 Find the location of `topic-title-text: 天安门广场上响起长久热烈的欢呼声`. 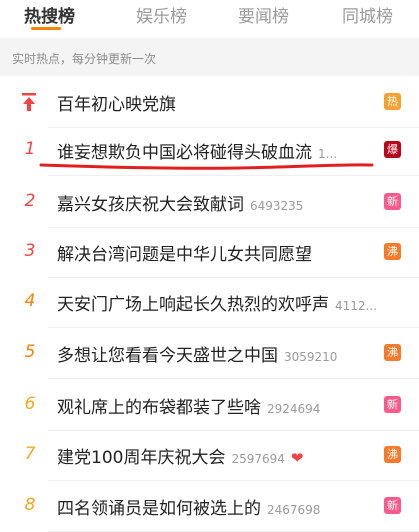

topic-title-text: 天安门广场上响起长久热烈的欢呼声 is located at coordinates (193, 305).